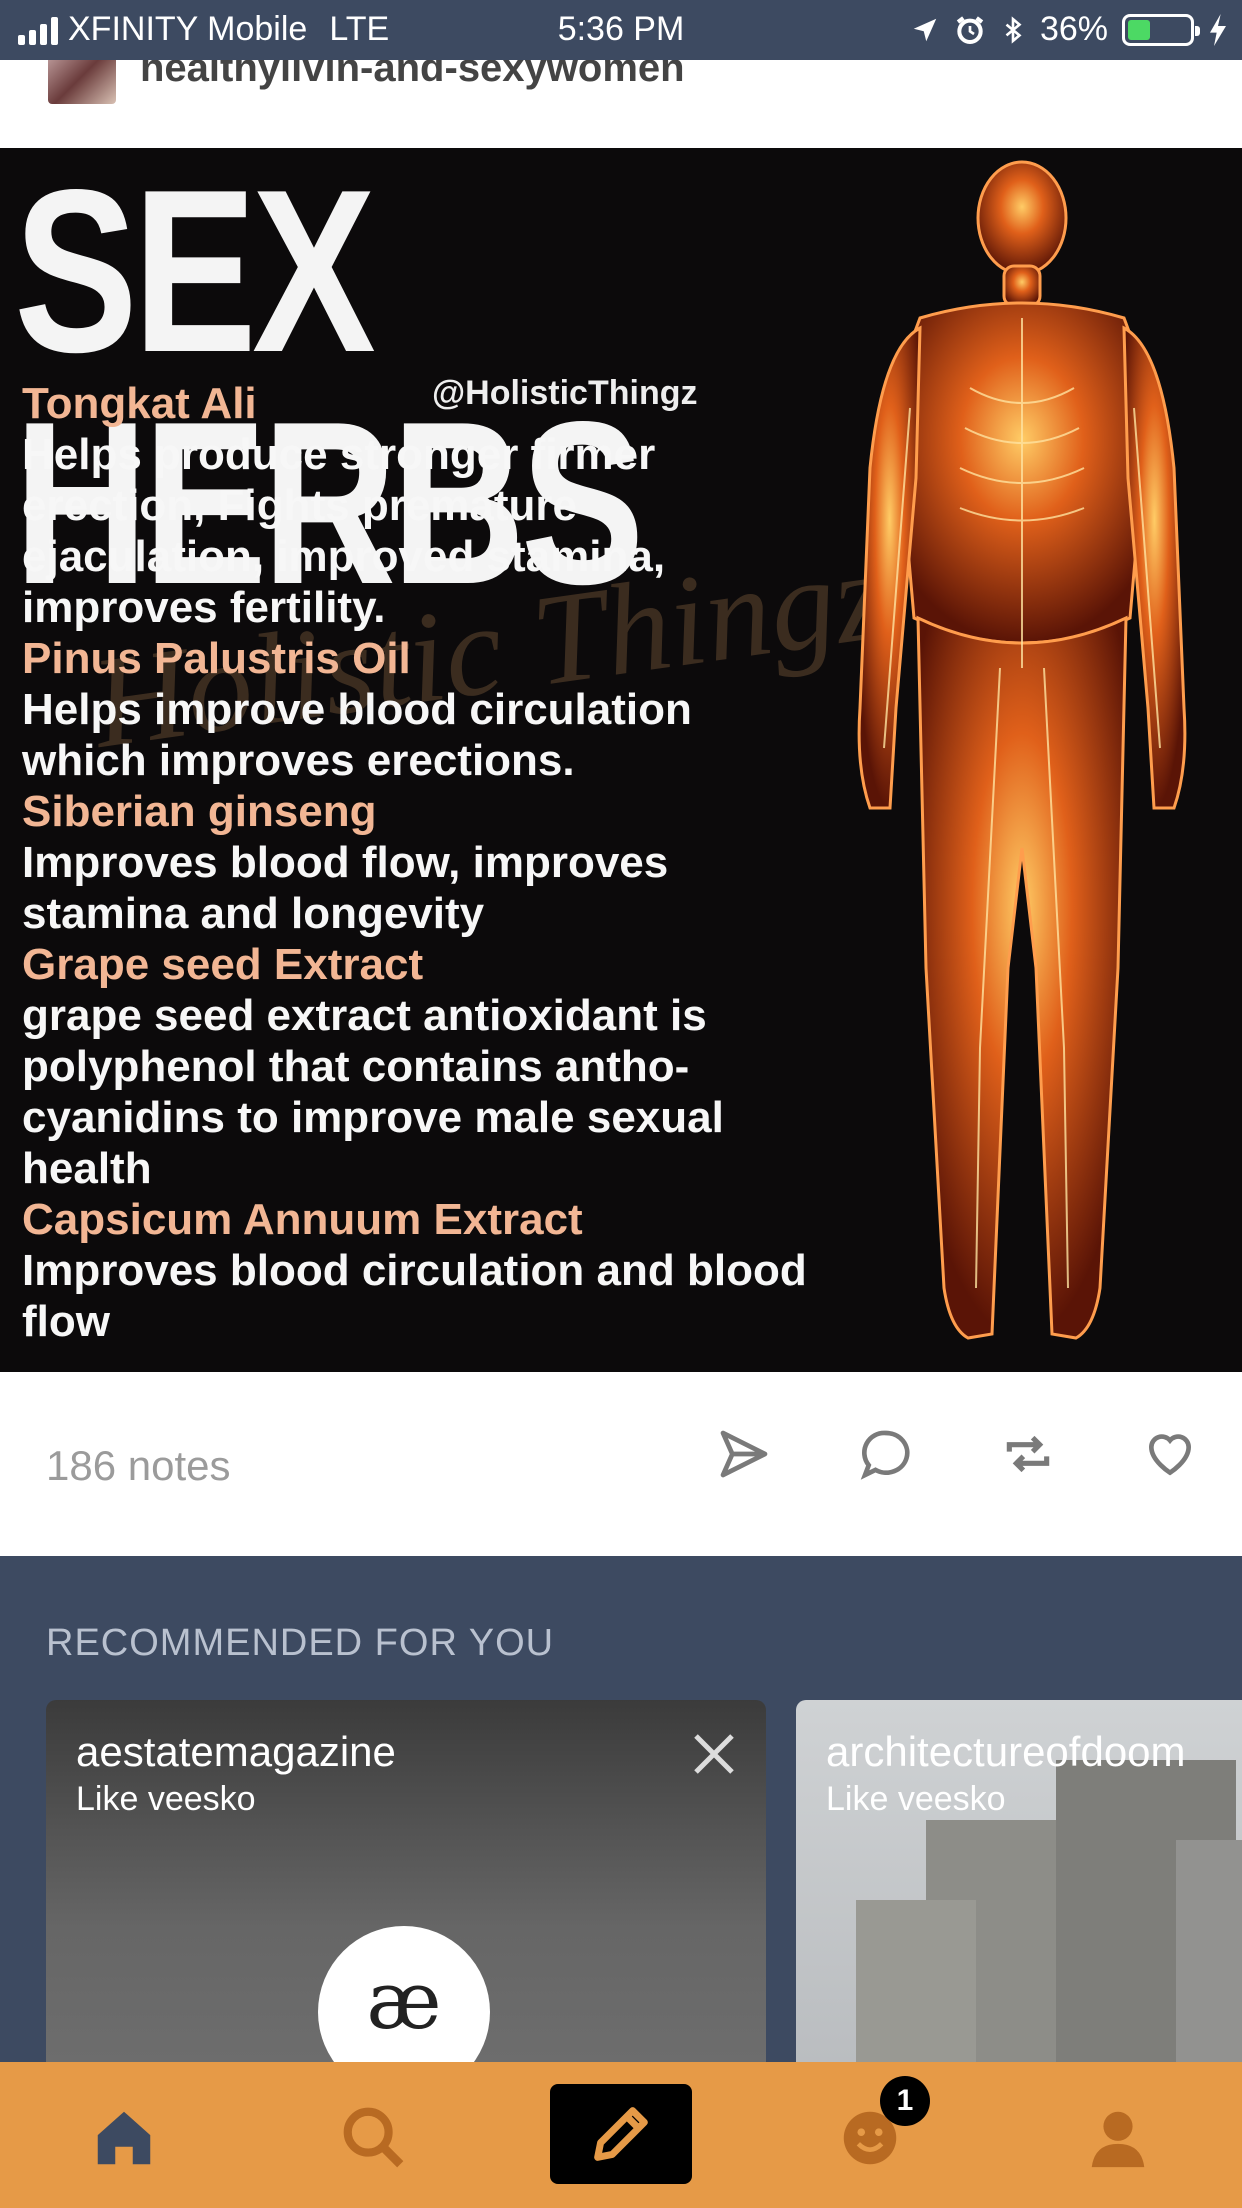  Describe the element at coordinates (223, 964) in the screenshot. I see `herb-name: Grape seed Extract` at that location.